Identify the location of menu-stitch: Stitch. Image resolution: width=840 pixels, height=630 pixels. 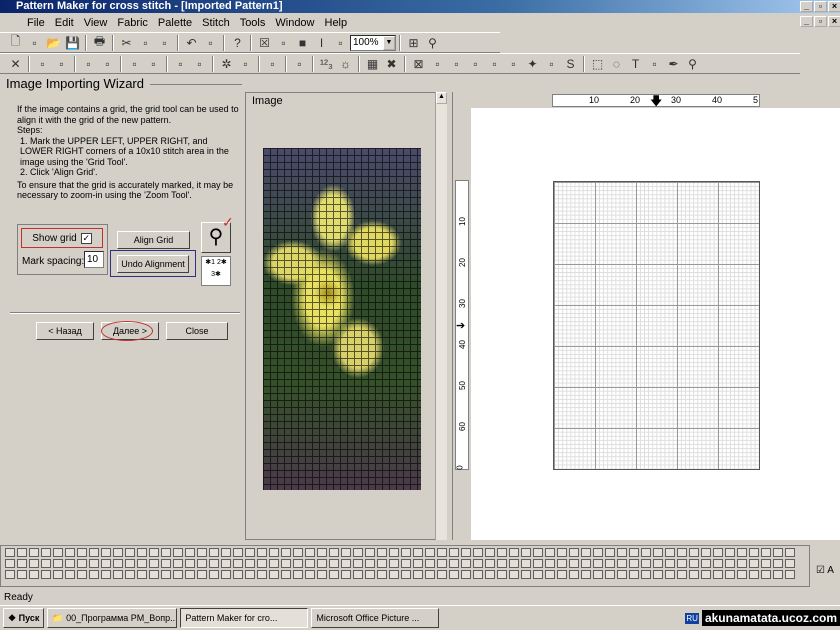
(216, 23).